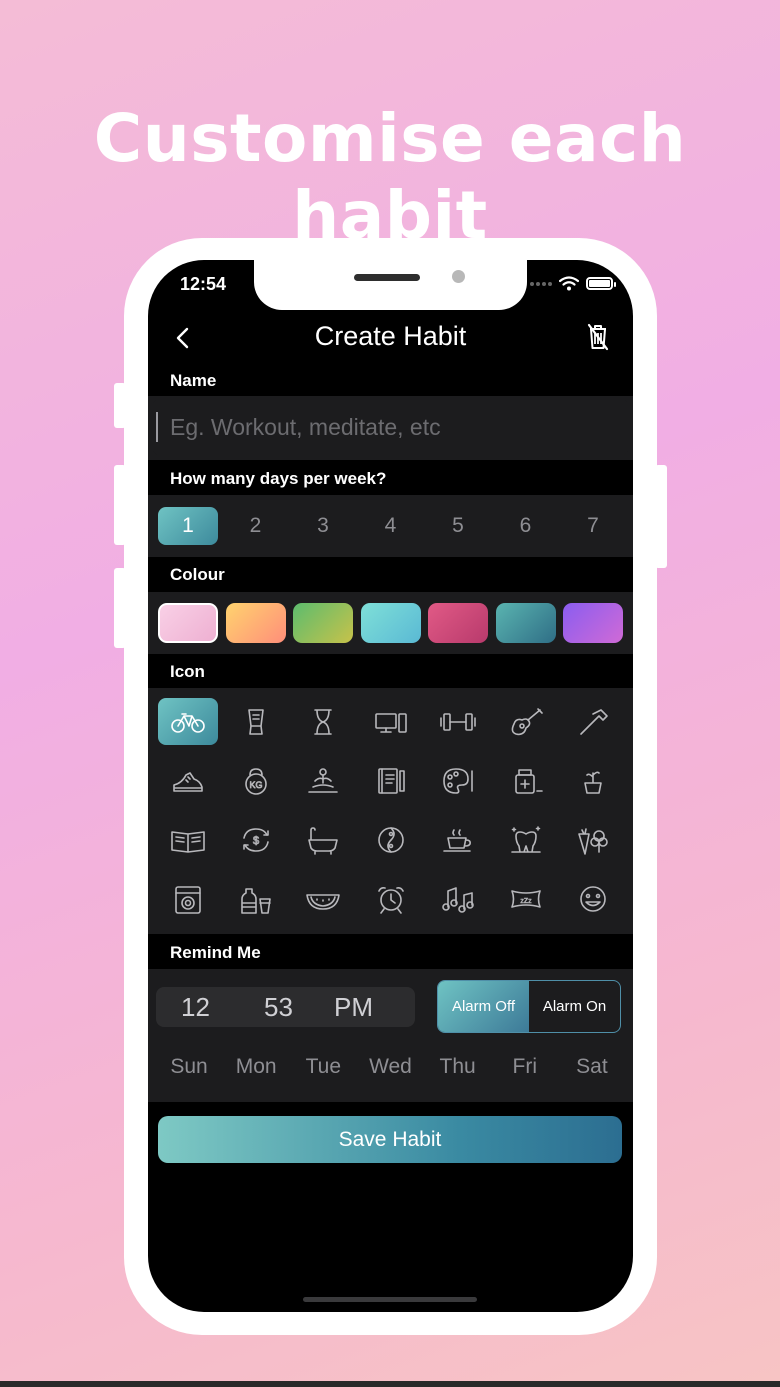 The width and height of the screenshot is (780, 1387). What do you see at coordinates (255, 785) in the screenshot?
I see `svg-text: KG` at bounding box center [255, 785].